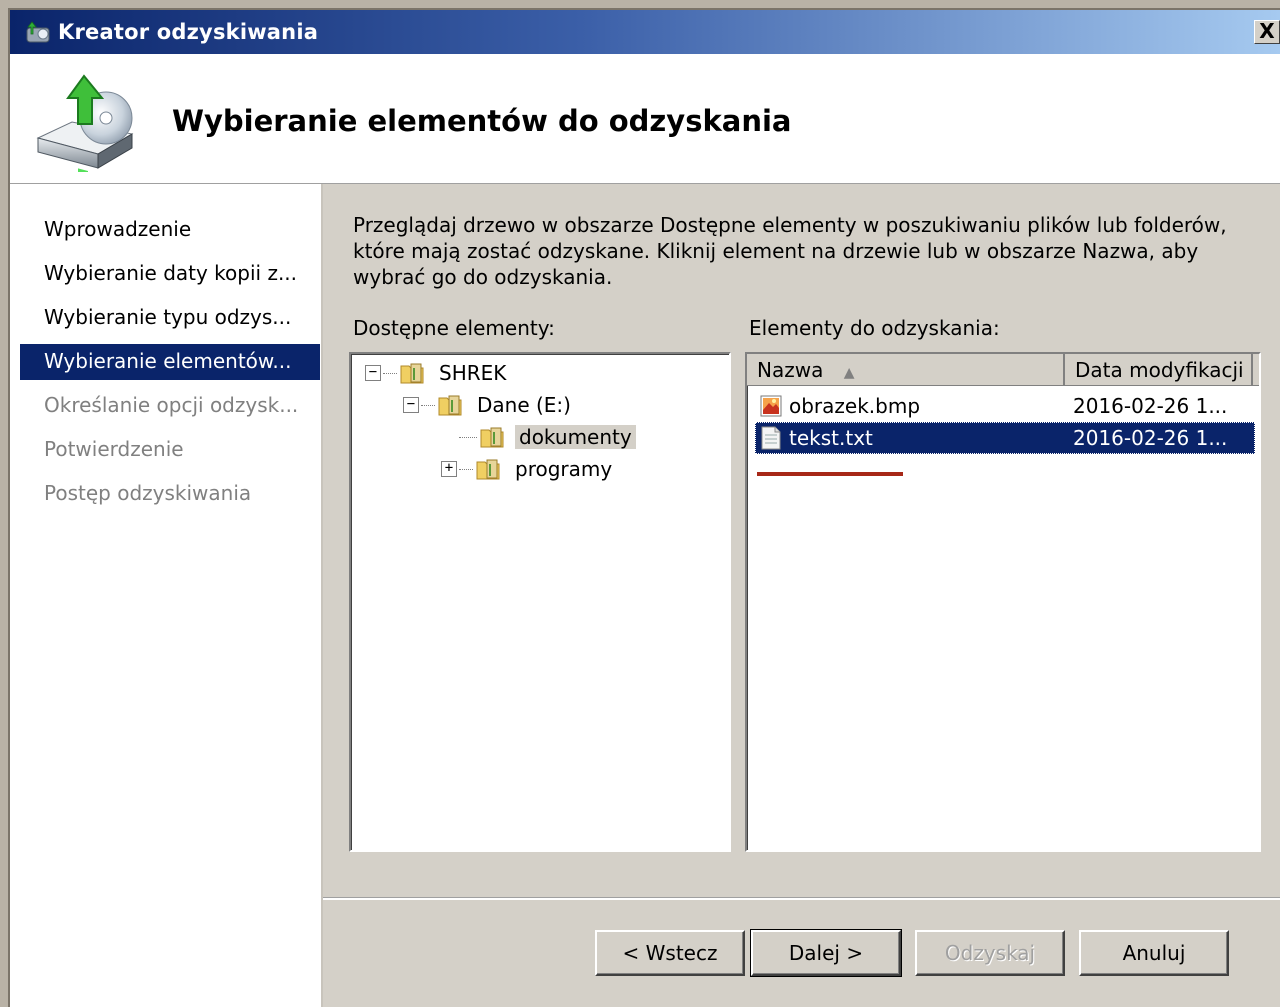  Describe the element at coordinates (990, 953) in the screenshot. I see `recover-button: Odzyskaj` at that location.